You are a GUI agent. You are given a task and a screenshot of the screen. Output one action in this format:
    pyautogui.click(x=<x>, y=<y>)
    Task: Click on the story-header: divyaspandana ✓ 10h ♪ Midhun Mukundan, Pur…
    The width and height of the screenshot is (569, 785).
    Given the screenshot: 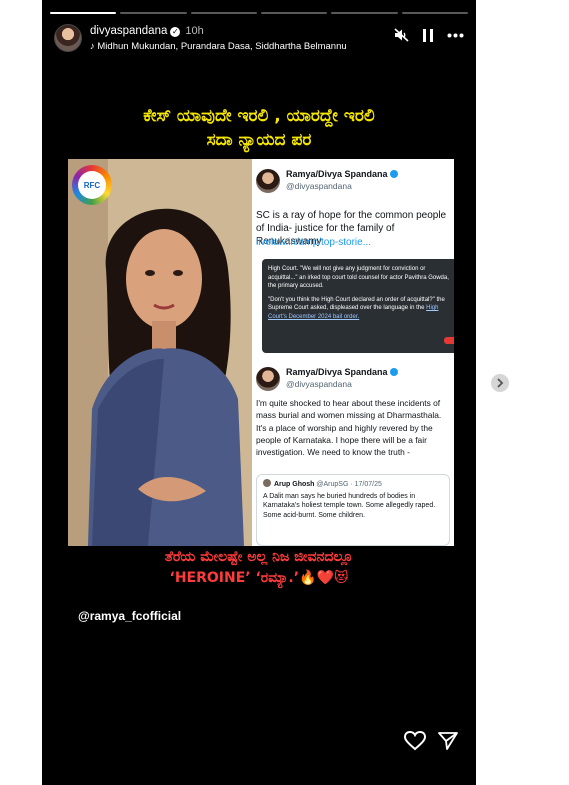 What is the action you would take?
    pyautogui.click(x=259, y=39)
    